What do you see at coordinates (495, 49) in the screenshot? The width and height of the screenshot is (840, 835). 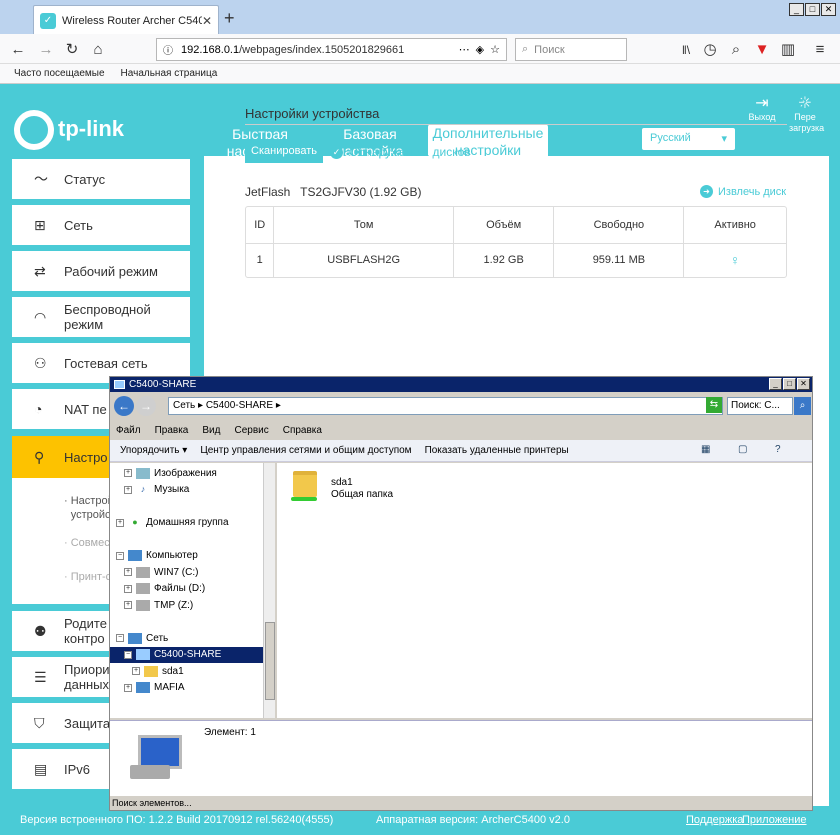 I see `bookmark-star-icon: ☆` at bounding box center [495, 49].